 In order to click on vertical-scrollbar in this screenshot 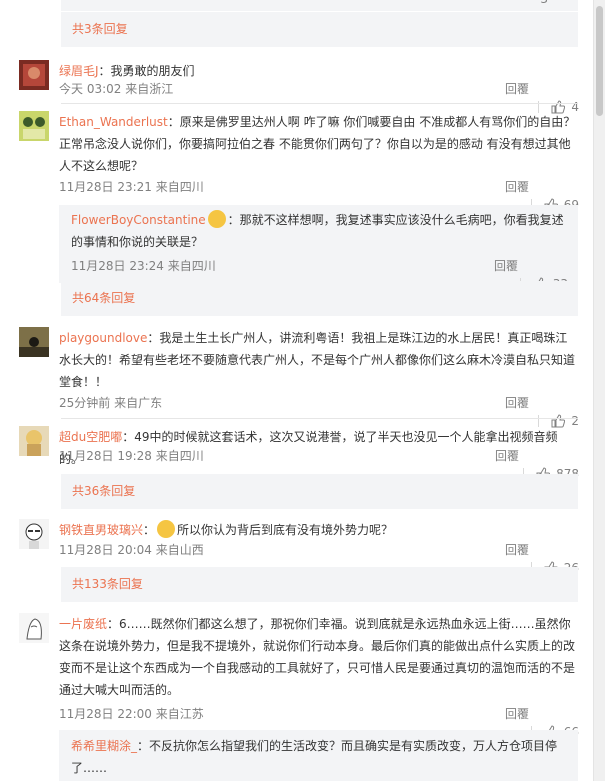, I will do `click(599, 390)`.